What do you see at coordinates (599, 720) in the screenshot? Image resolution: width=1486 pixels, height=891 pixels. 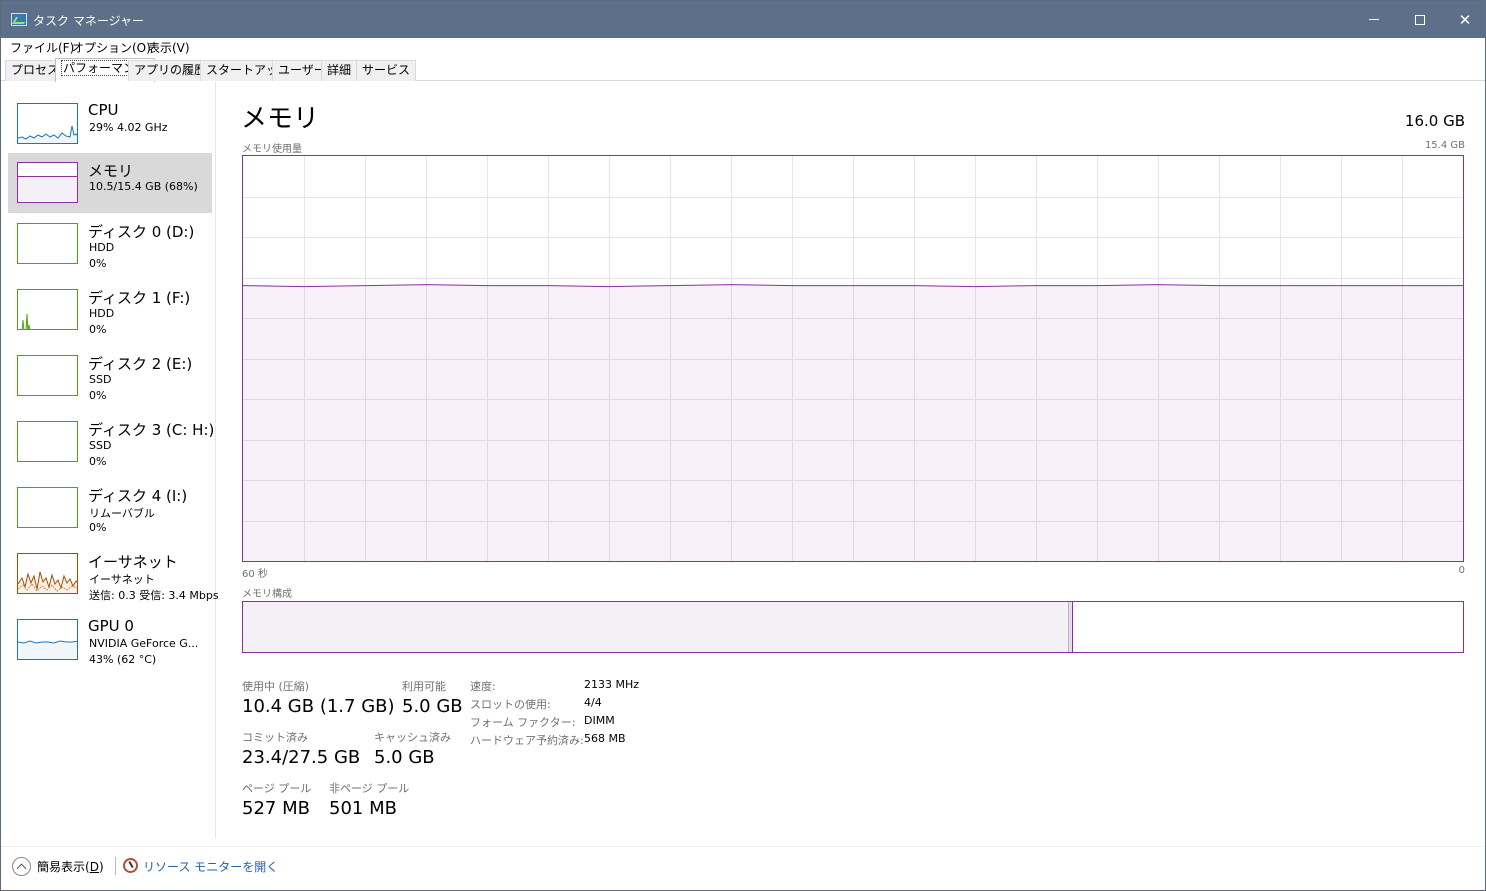 I see `form-factor-value: DIMM` at bounding box center [599, 720].